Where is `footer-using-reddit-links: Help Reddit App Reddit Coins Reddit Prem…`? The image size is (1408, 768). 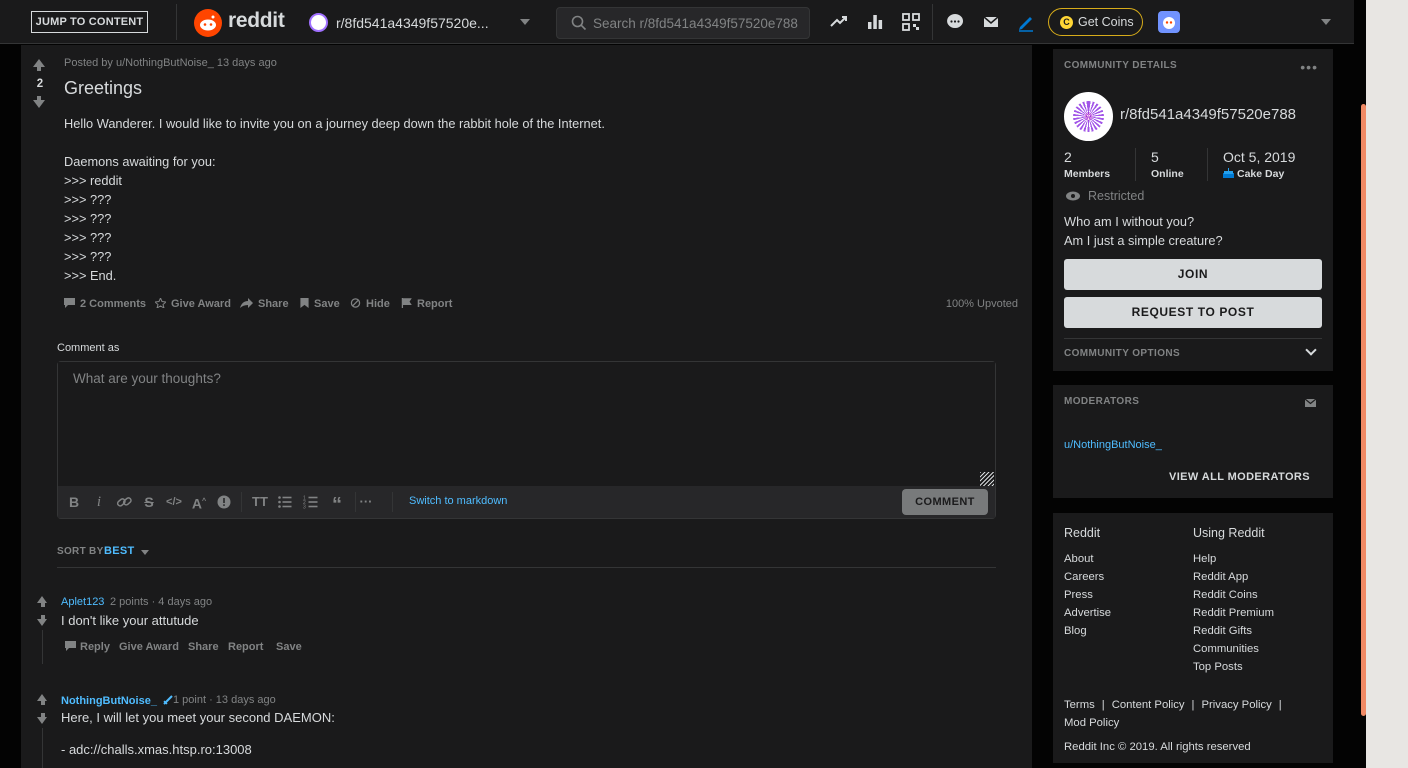
footer-using-reddit-links: Help Reddit App Reddit Coins Reddit Prem… is located at coordinates (1233, 613).